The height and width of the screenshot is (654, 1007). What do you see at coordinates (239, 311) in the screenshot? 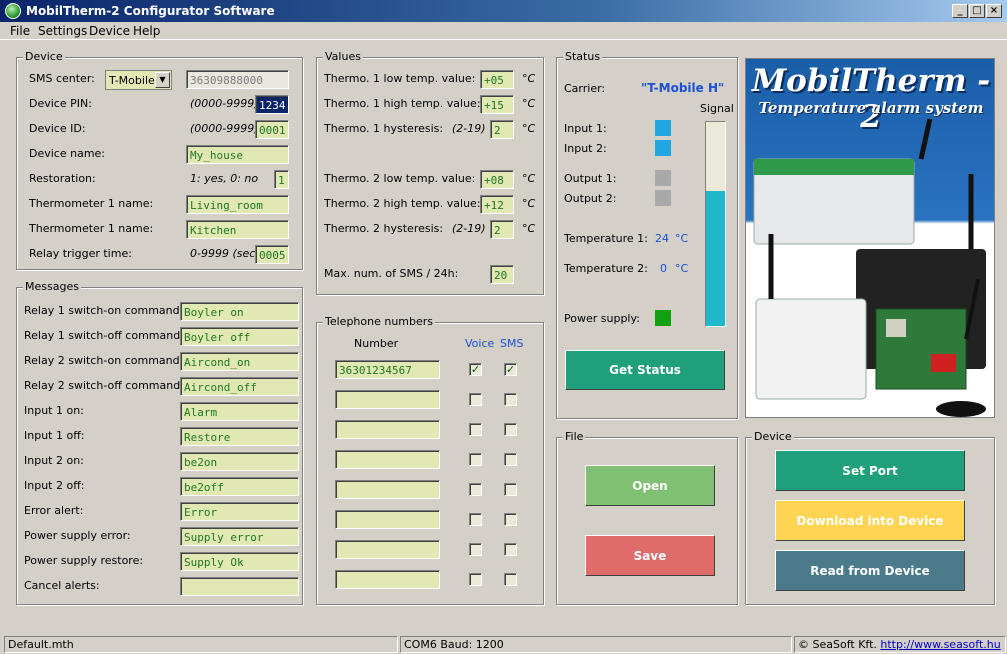
I see `message-input: Boyler on` at bounding box center [239, 311].